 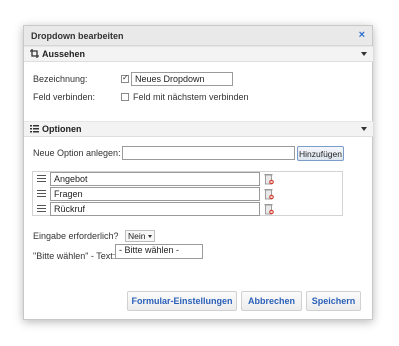 I want to click on cancel-button: Abbrechen, so click(x=271, y=301).